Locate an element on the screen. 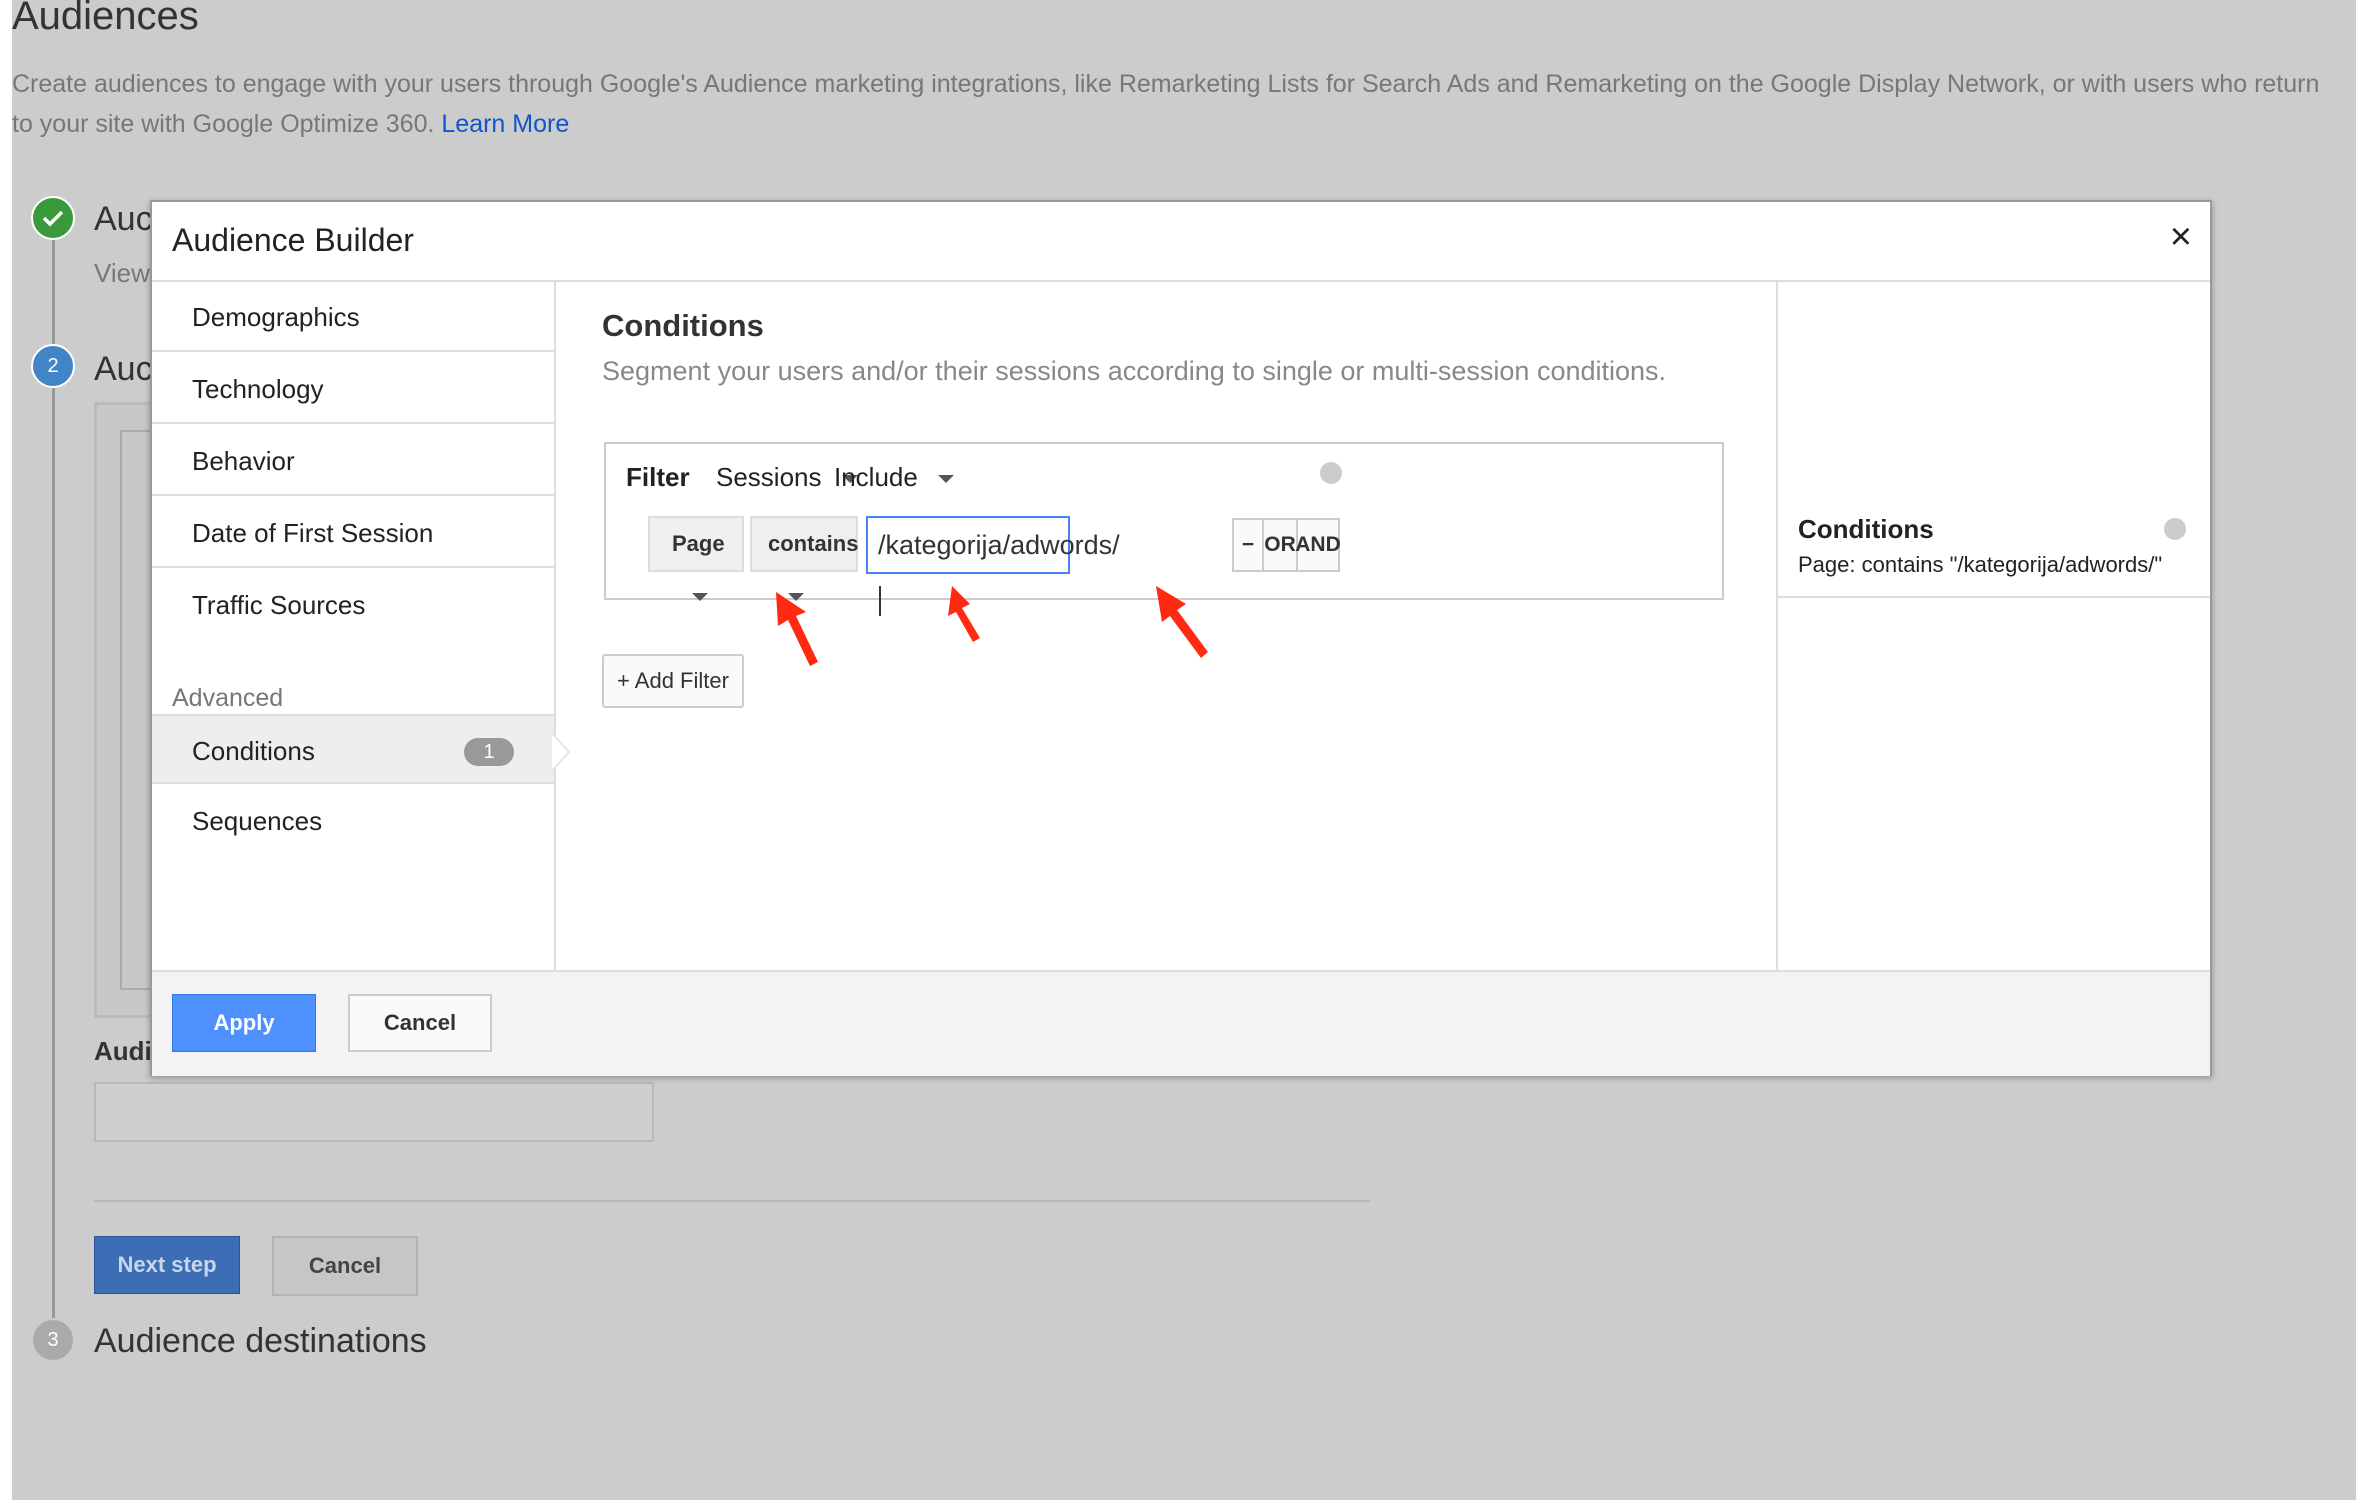 The width and height of the screenshot is (2356, 1500). step2-content-inner is located at coordinates (137, 710).